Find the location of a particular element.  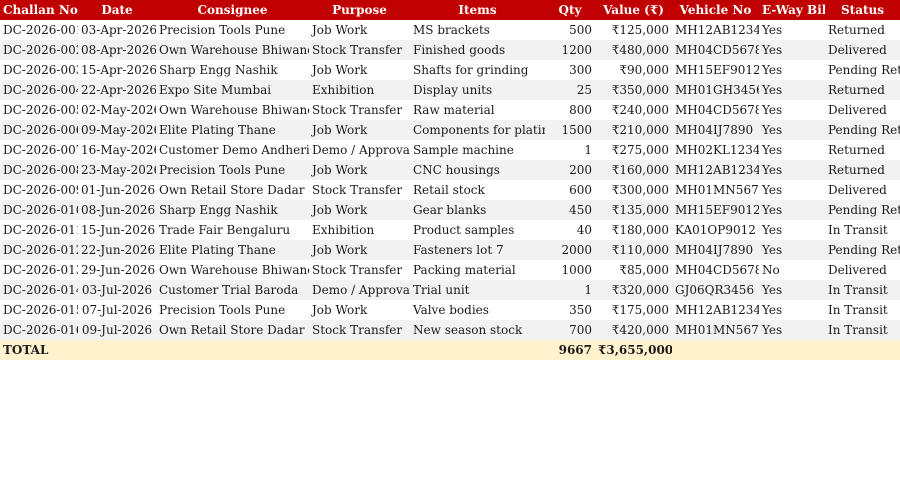

items-cell: Trial unit is located at coordinates (477, 290).